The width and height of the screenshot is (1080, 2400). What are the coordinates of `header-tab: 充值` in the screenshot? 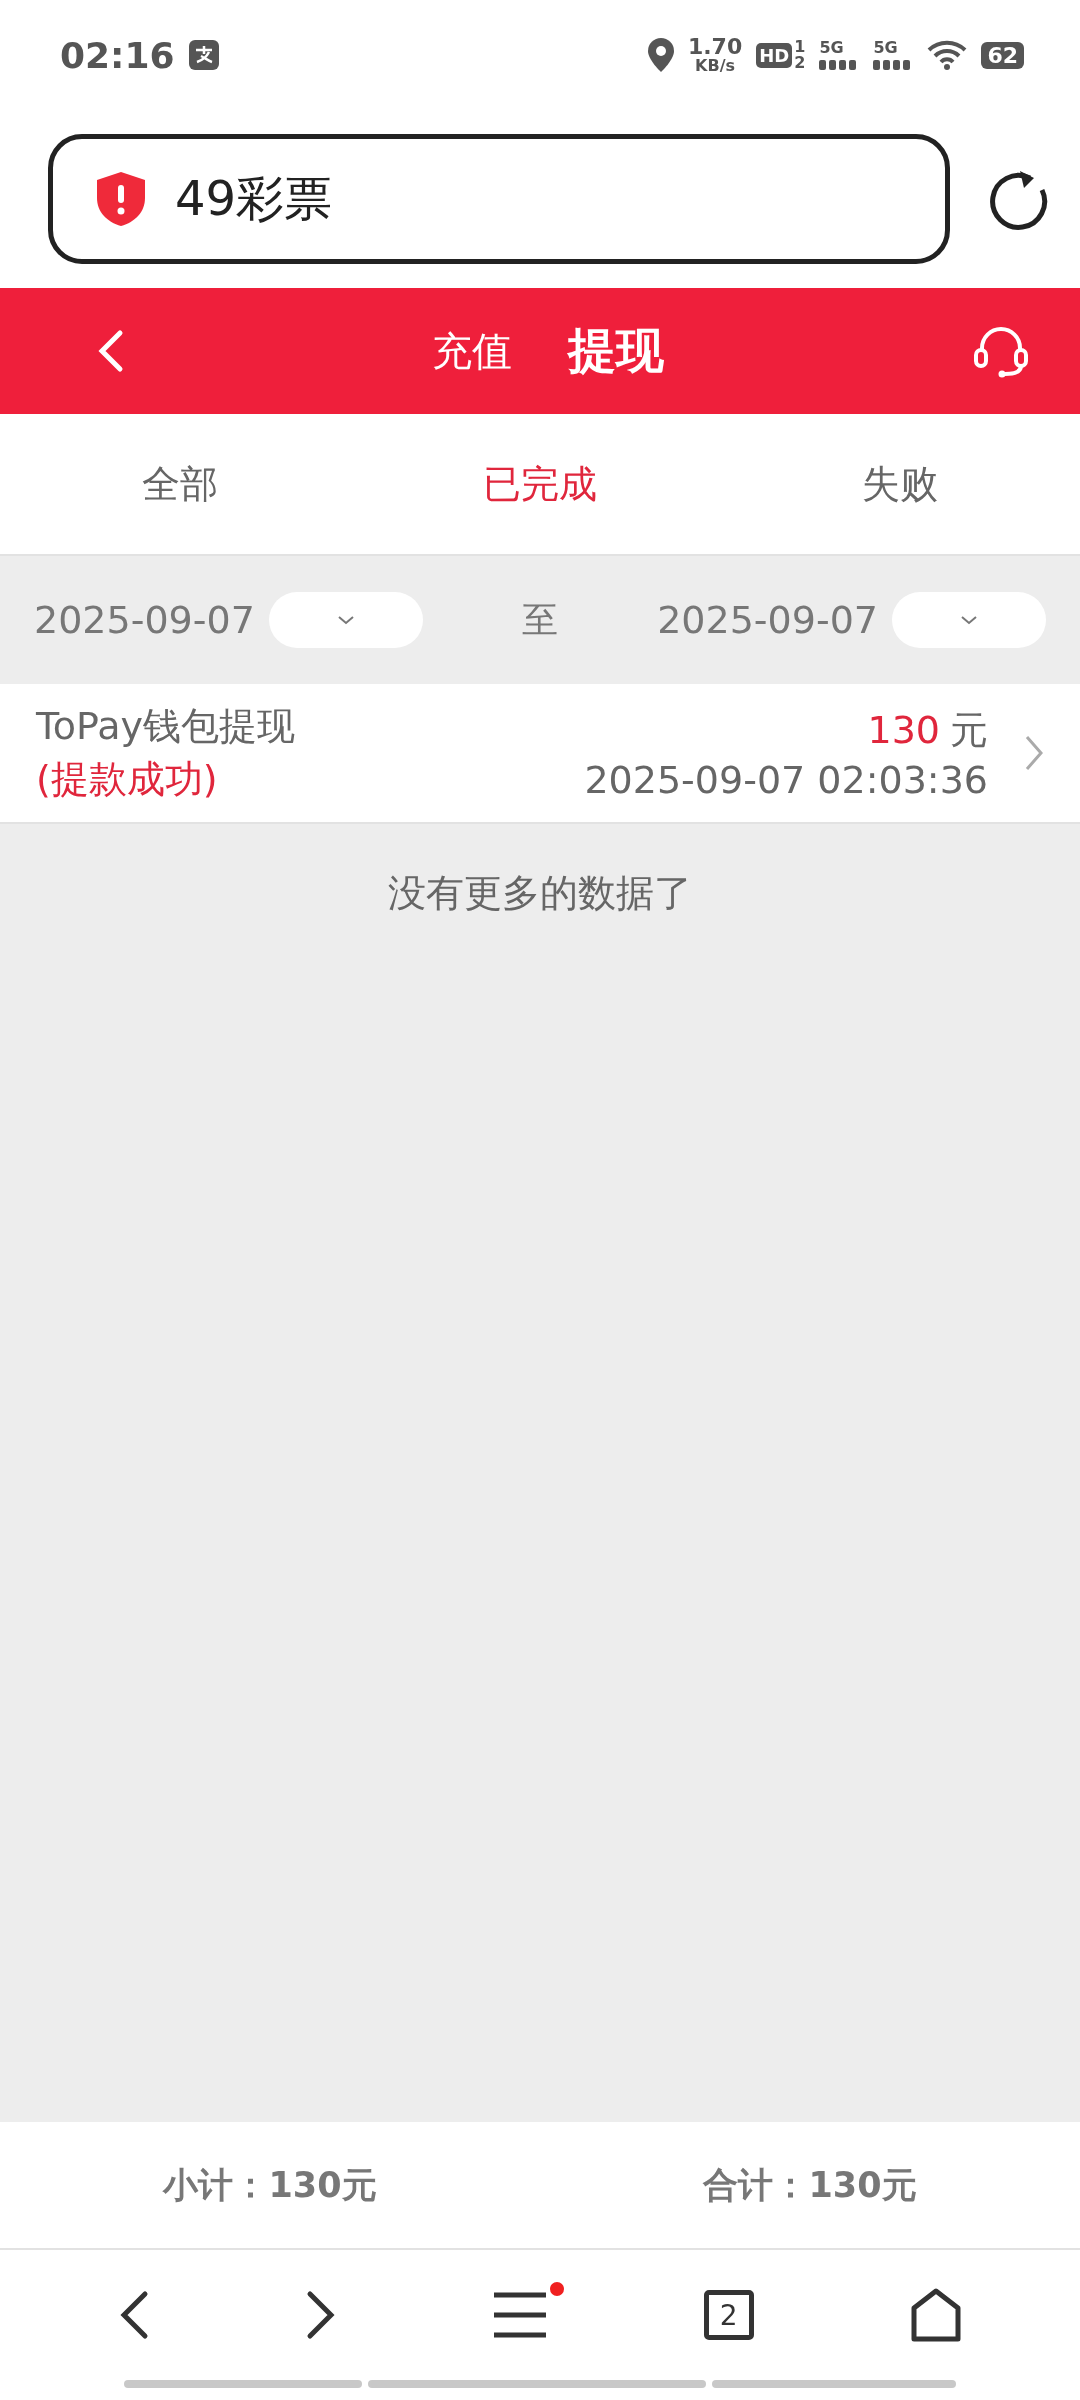 It's located at (472, 351).